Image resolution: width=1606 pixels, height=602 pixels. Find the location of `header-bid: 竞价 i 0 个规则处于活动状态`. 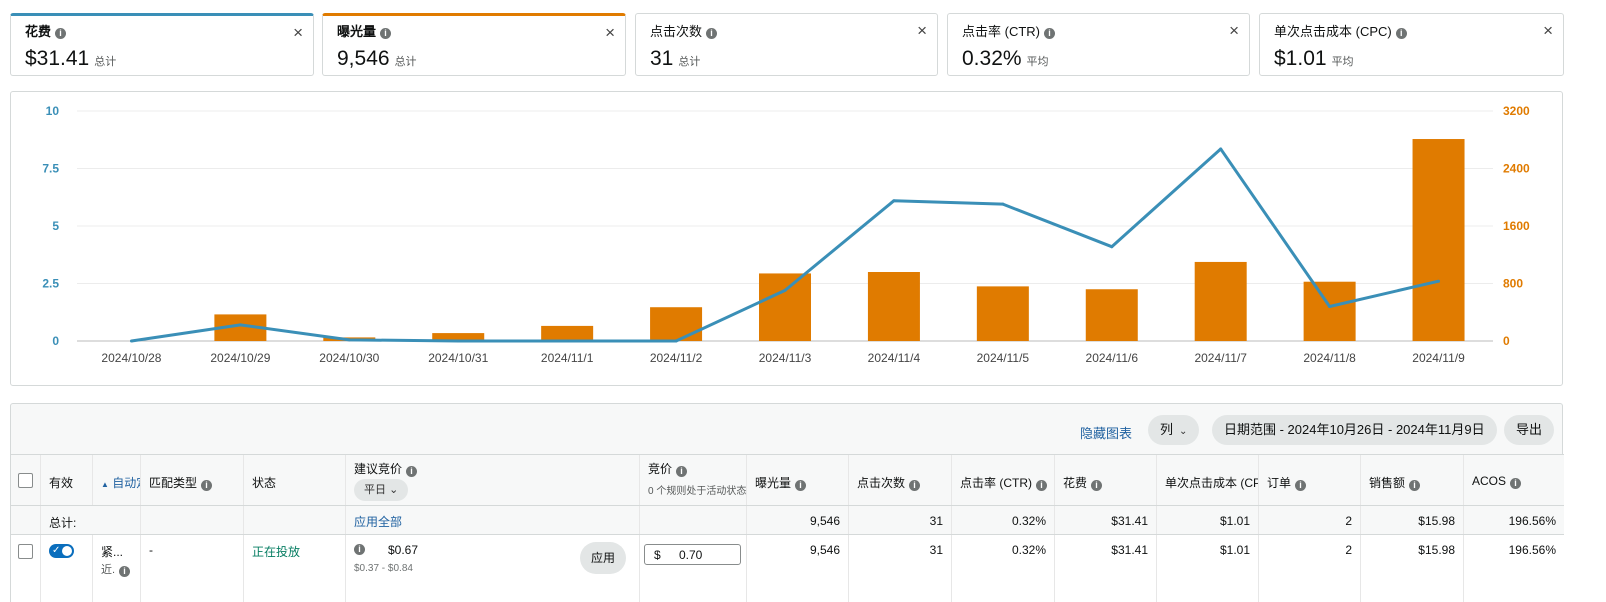

header-bid: 竞价 i 0 个规则处于活动状态 is located at coordinates (693, 480).